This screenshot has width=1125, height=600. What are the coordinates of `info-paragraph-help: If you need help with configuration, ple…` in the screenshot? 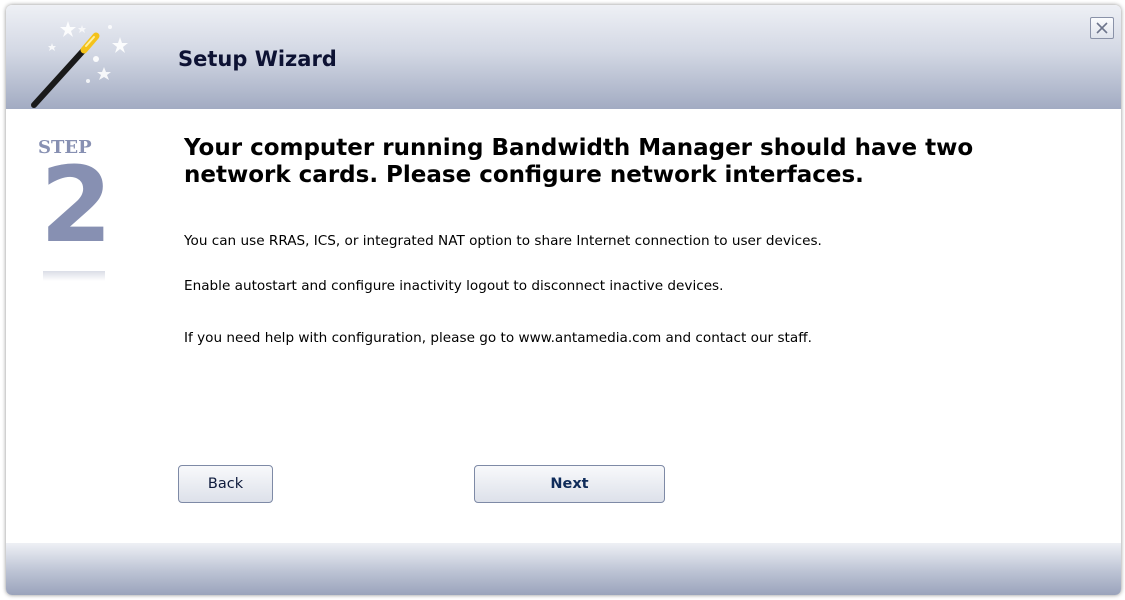 It's located at (498, 338).